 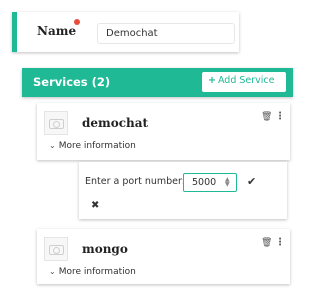 What do you see at coordinates (166, 33) in the screenshot?
I see `name-input: Demochat` at bounding box center [166, 33].